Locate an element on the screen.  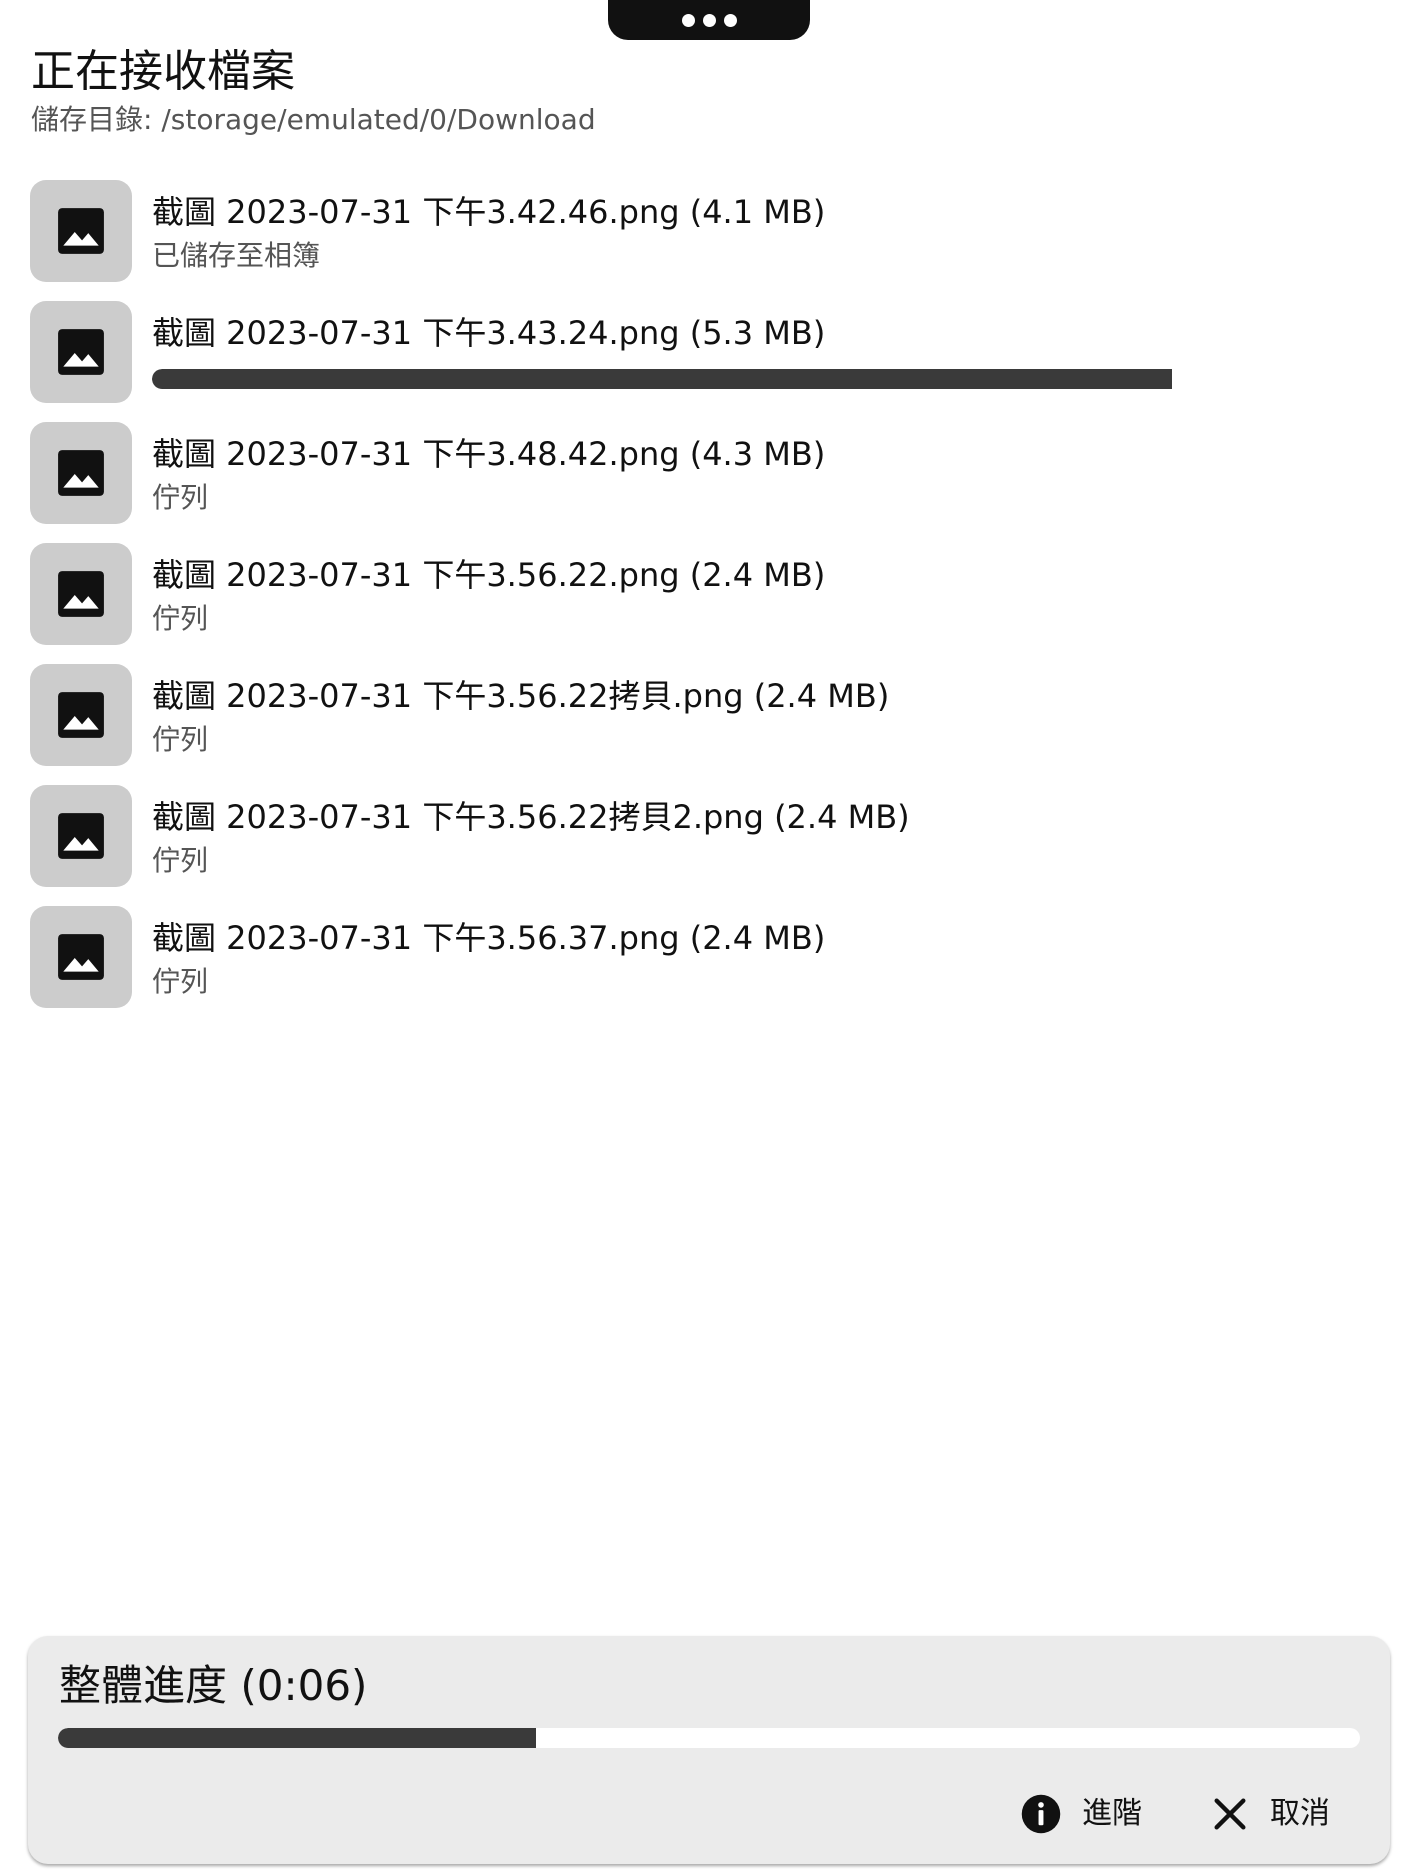
file-status: 已儲存至相簿 is located at coordinates (236, 255).